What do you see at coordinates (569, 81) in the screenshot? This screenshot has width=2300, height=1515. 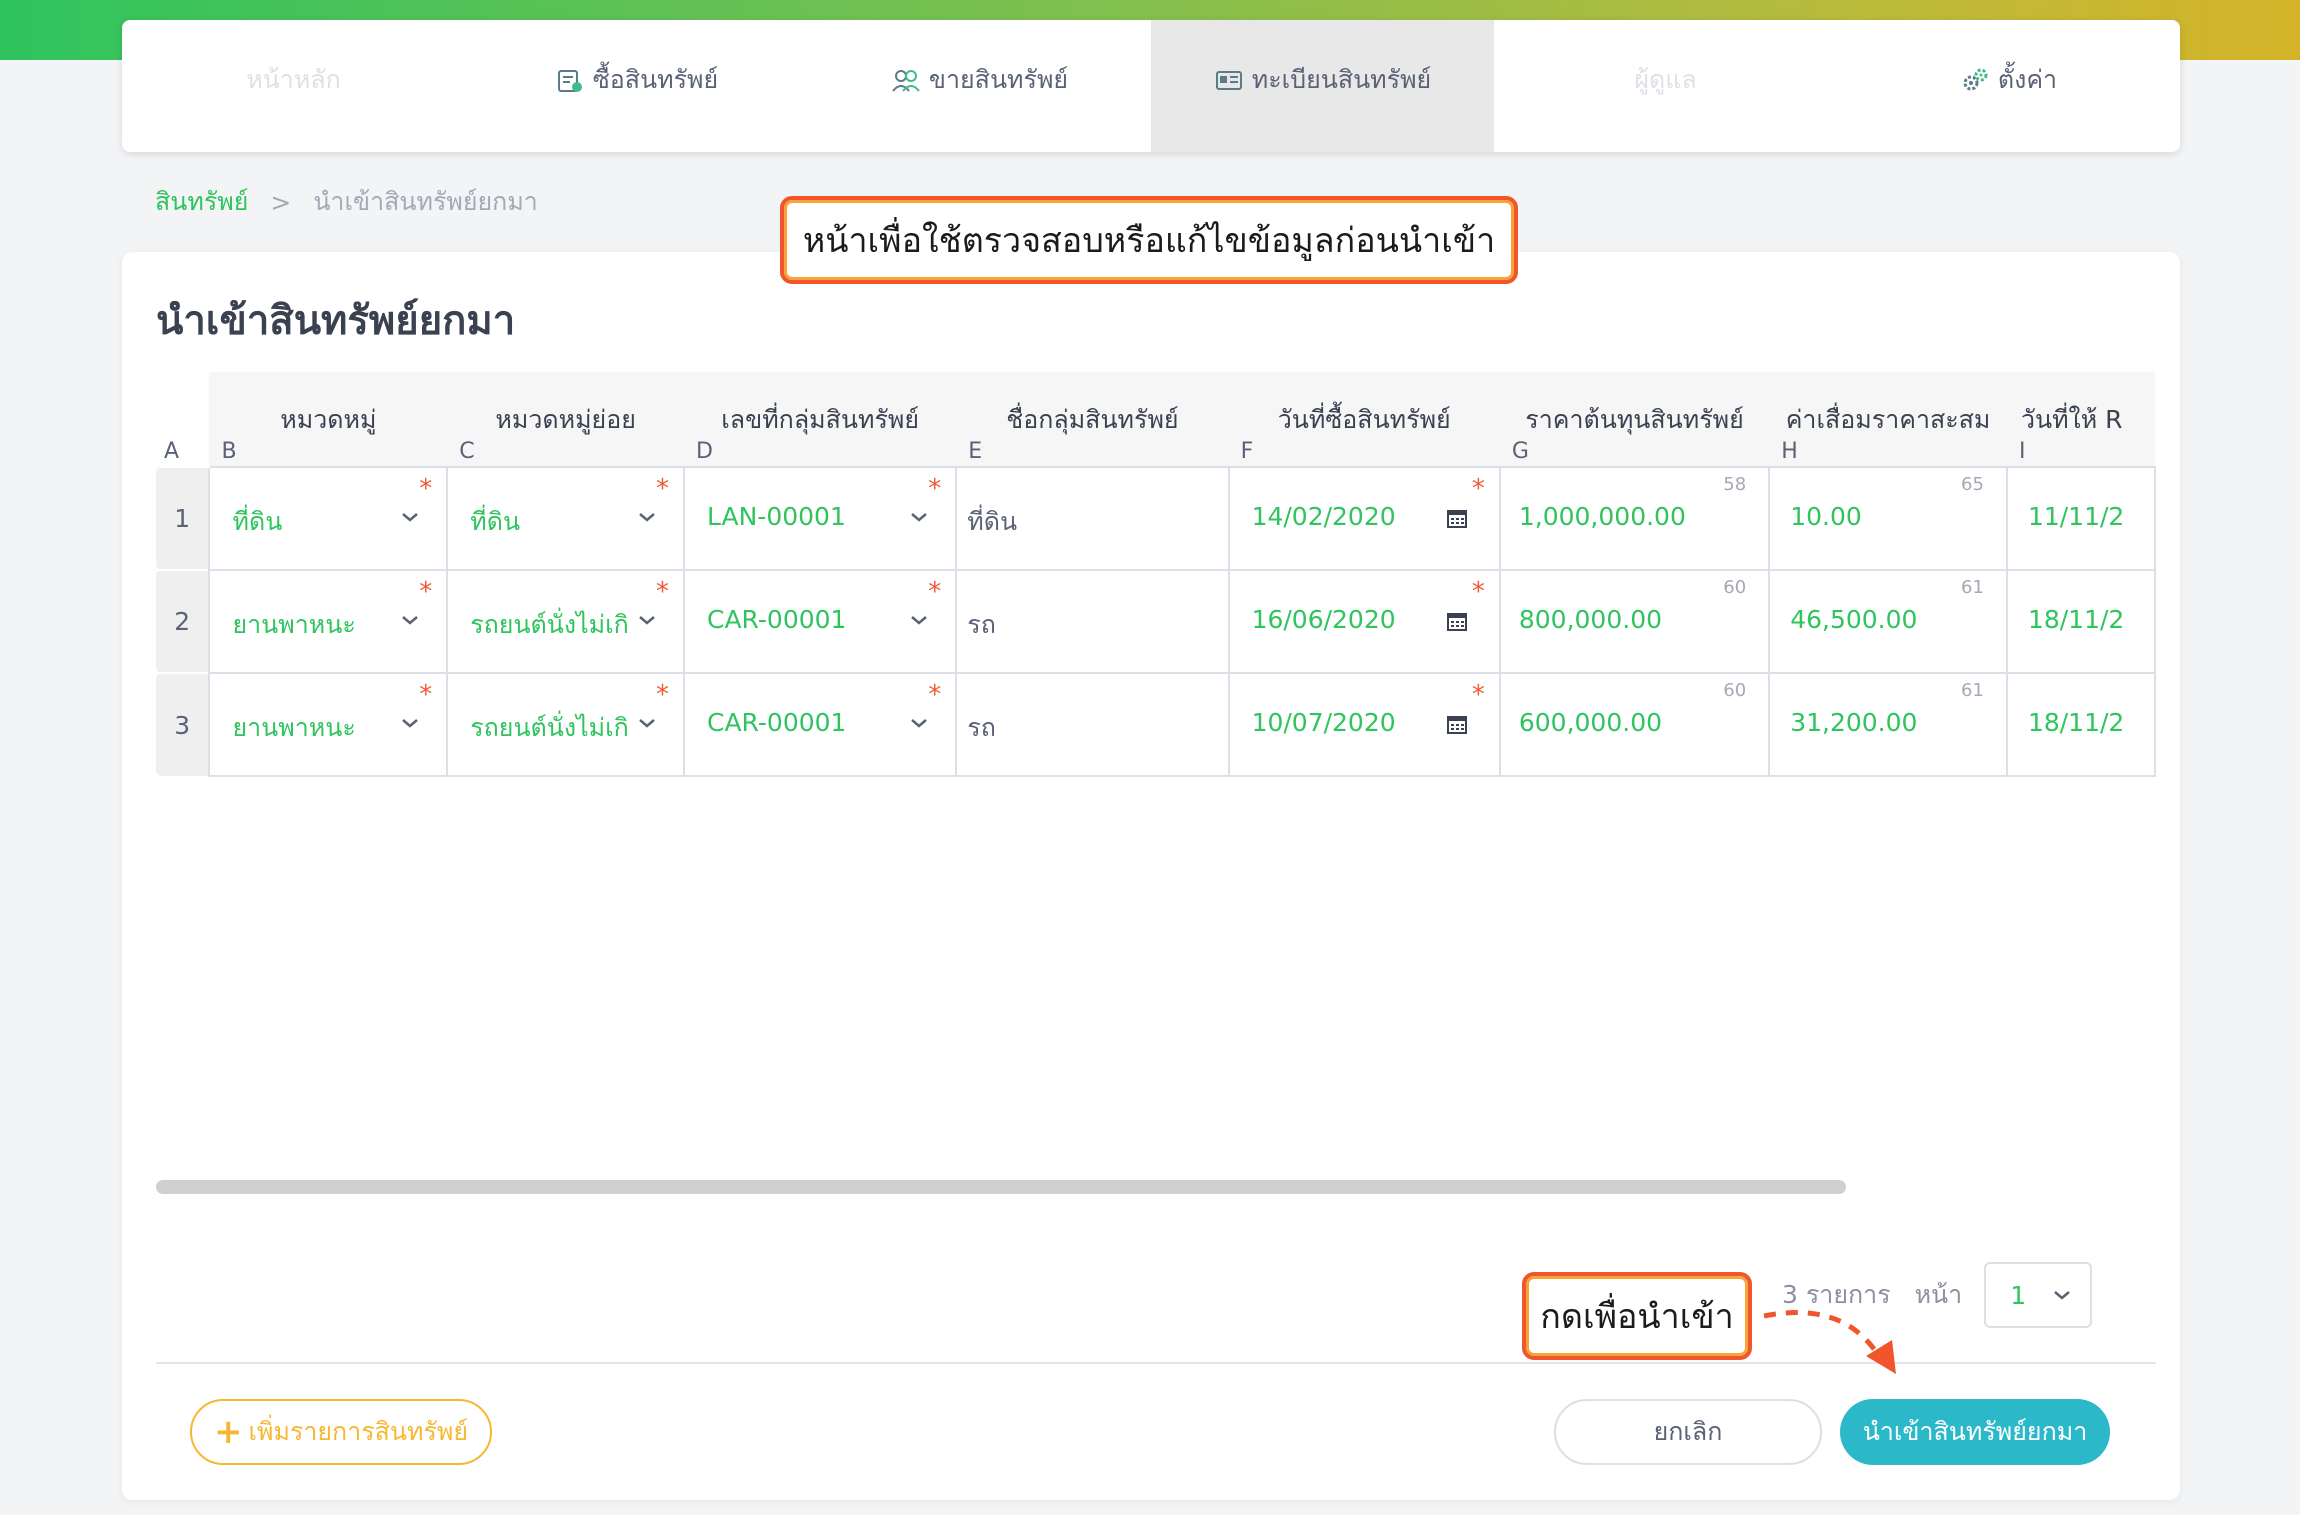 I see `purchase-icon` at bounding box center [569, 81].